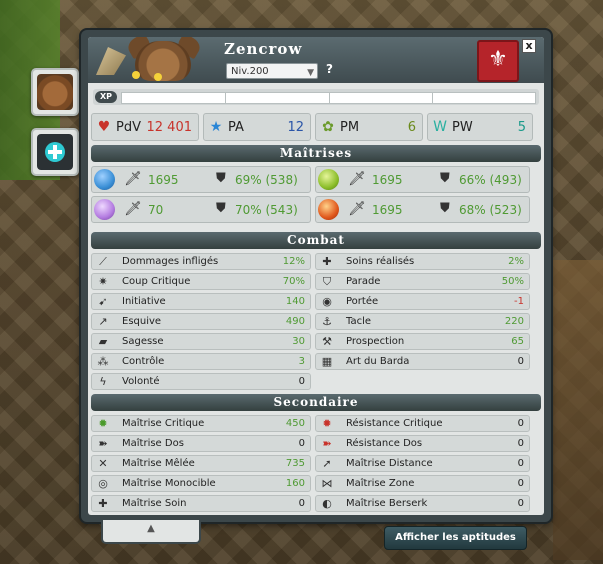 The width and height of the screenshot is (603, 564). Describe the element at coordinates (295, 423) in the screenshot. I see `stat-value: 450` at that location.